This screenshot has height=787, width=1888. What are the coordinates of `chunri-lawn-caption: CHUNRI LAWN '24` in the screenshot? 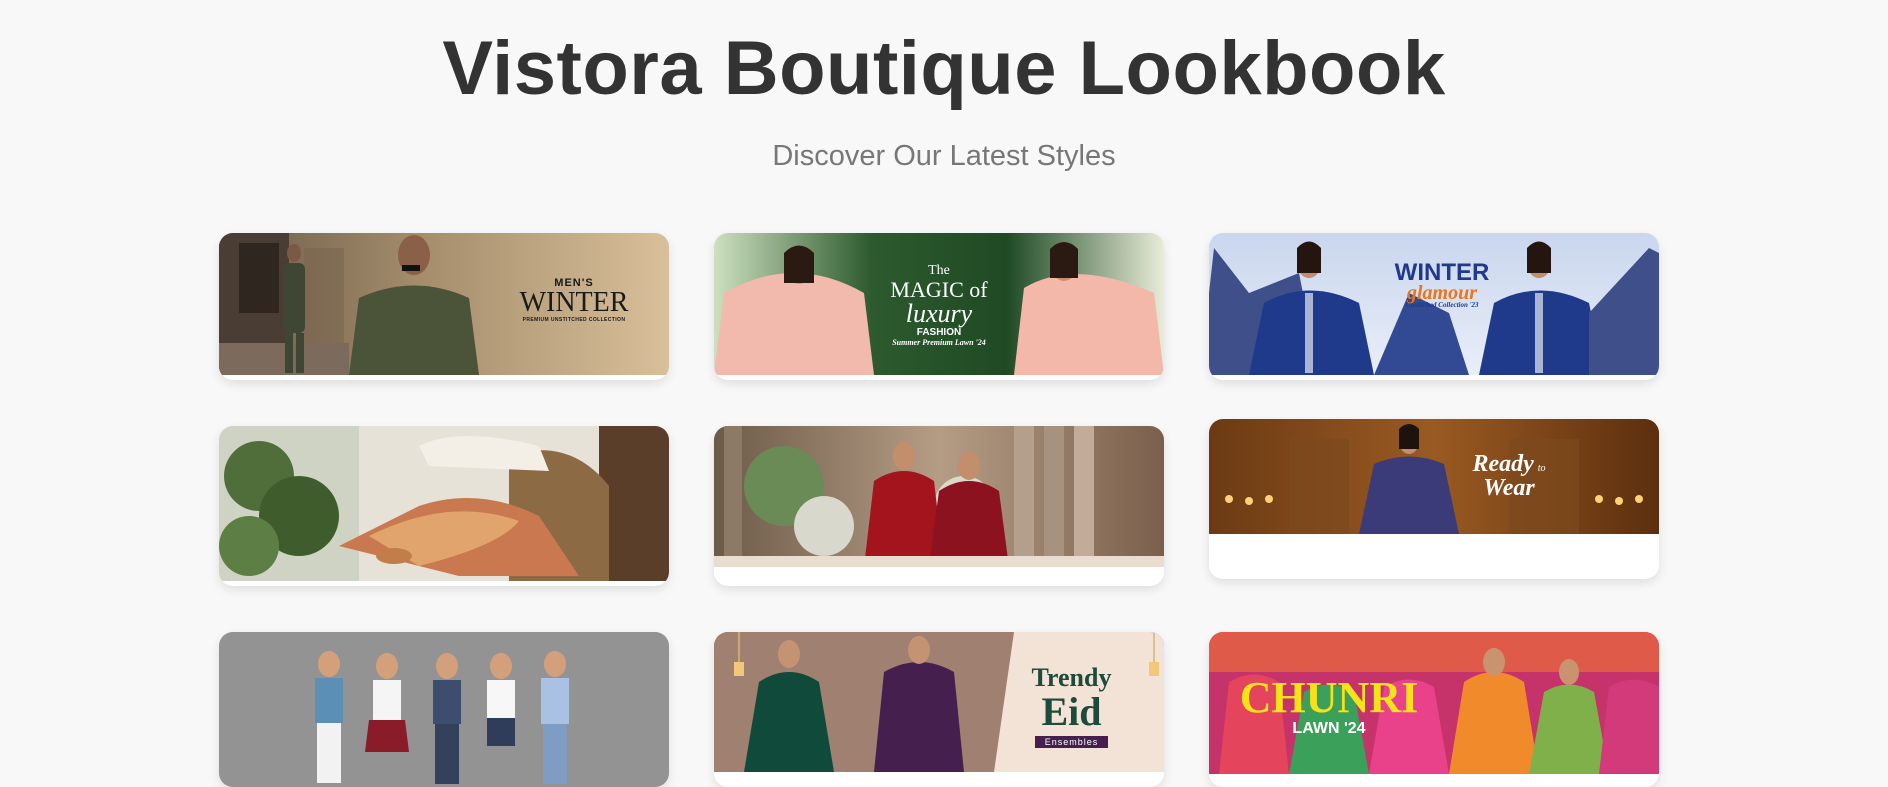 It's located at (1329, 707).